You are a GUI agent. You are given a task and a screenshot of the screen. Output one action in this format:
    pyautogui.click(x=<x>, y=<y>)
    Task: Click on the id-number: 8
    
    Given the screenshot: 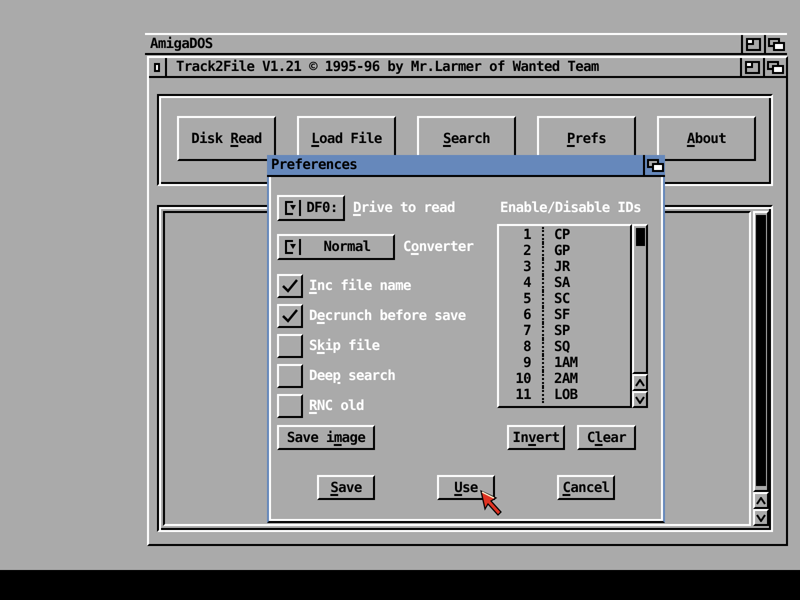 What is the action you would take?
    pyautogui.click(x=520, y=347)
    